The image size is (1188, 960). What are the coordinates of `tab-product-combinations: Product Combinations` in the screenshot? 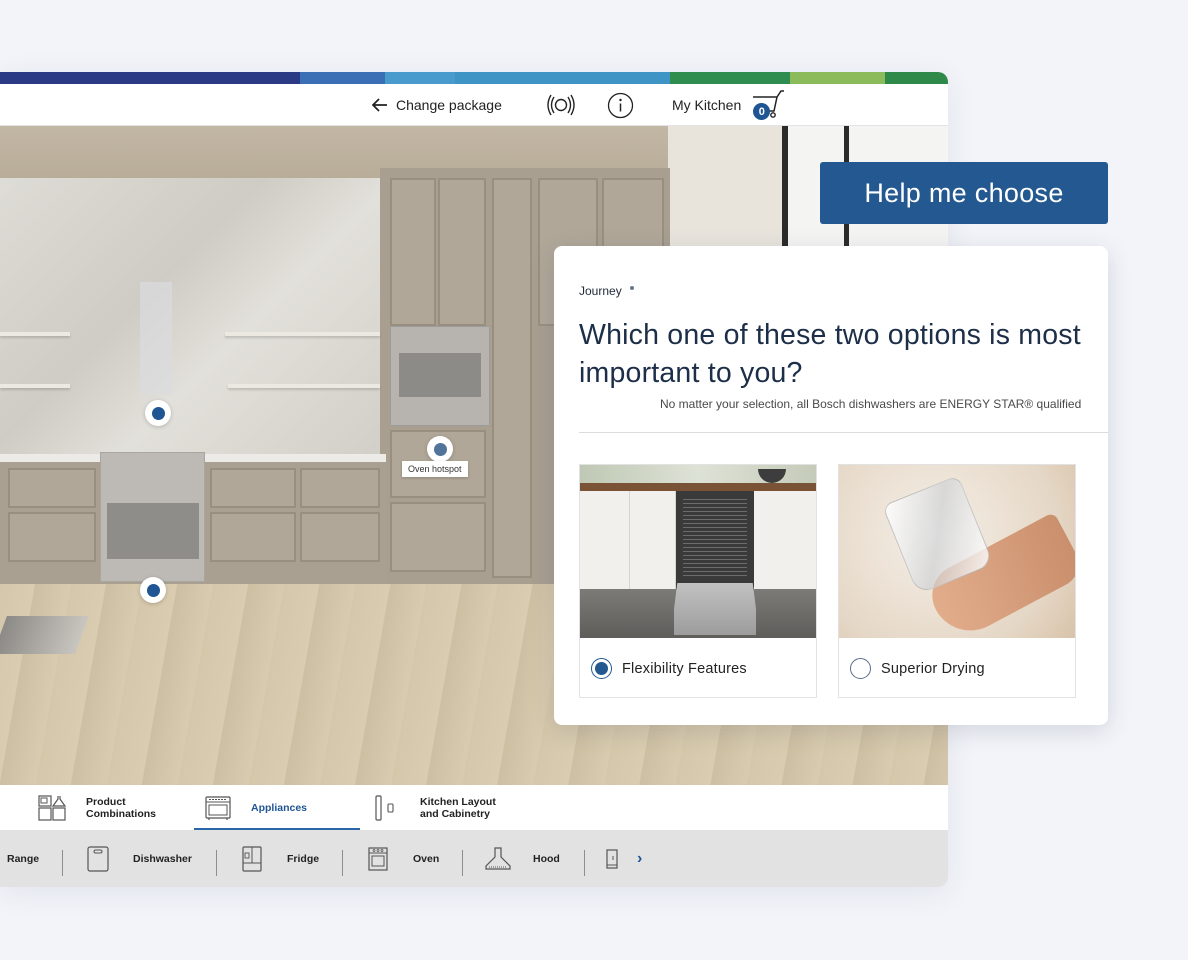 It's located at (97, 807).